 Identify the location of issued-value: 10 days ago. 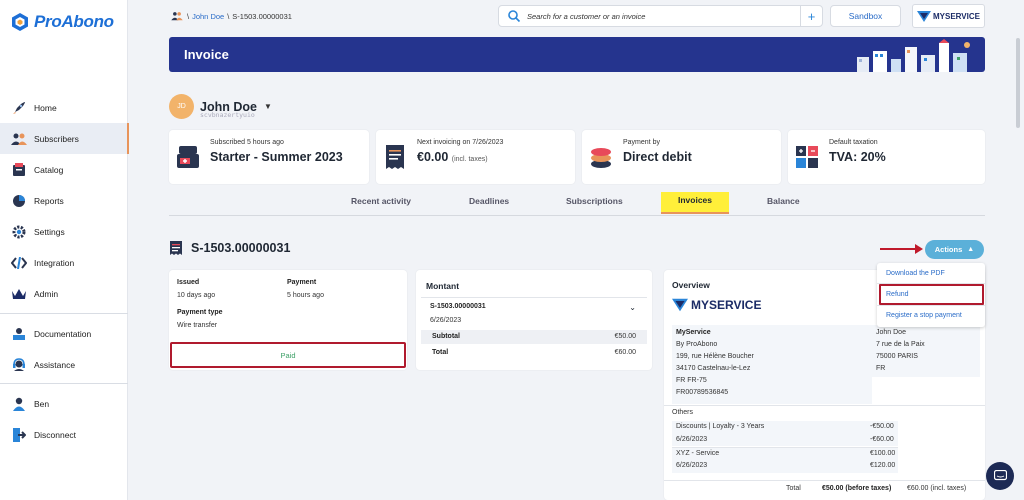
(196, 295).